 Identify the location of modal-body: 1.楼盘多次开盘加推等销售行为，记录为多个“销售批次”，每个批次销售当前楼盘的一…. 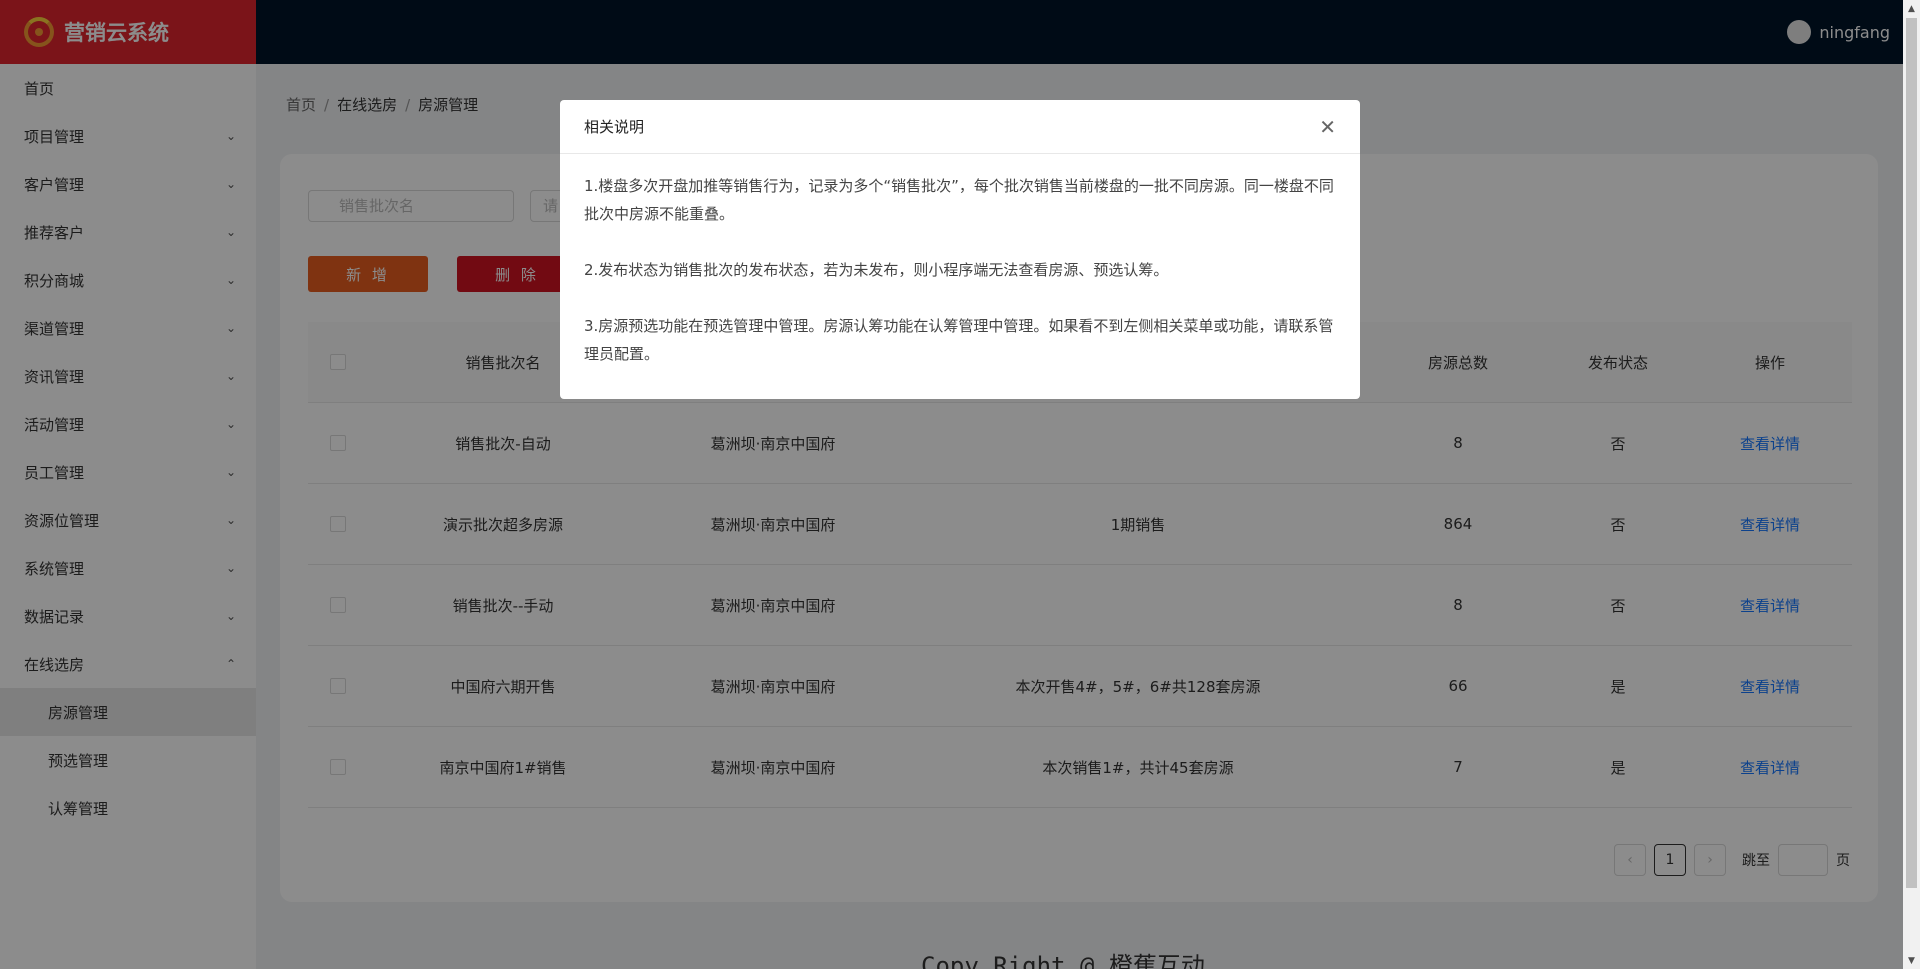
(960, 261).